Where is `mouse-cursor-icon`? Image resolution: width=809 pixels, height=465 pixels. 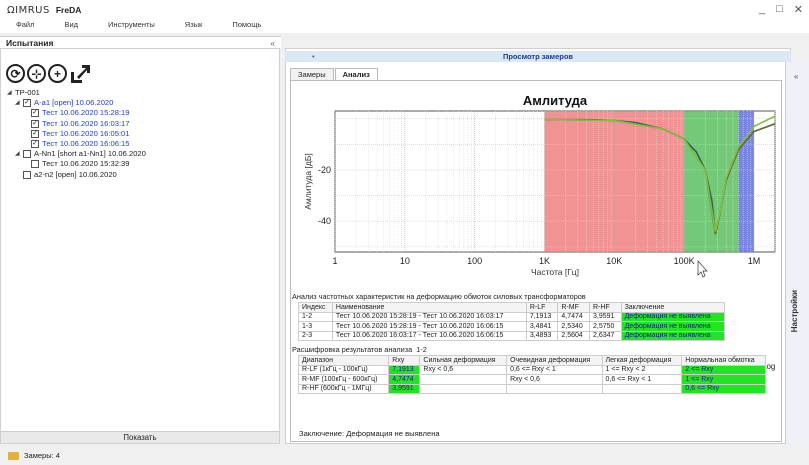
mouse-cursor-icon is located at coordinates (702, 269).